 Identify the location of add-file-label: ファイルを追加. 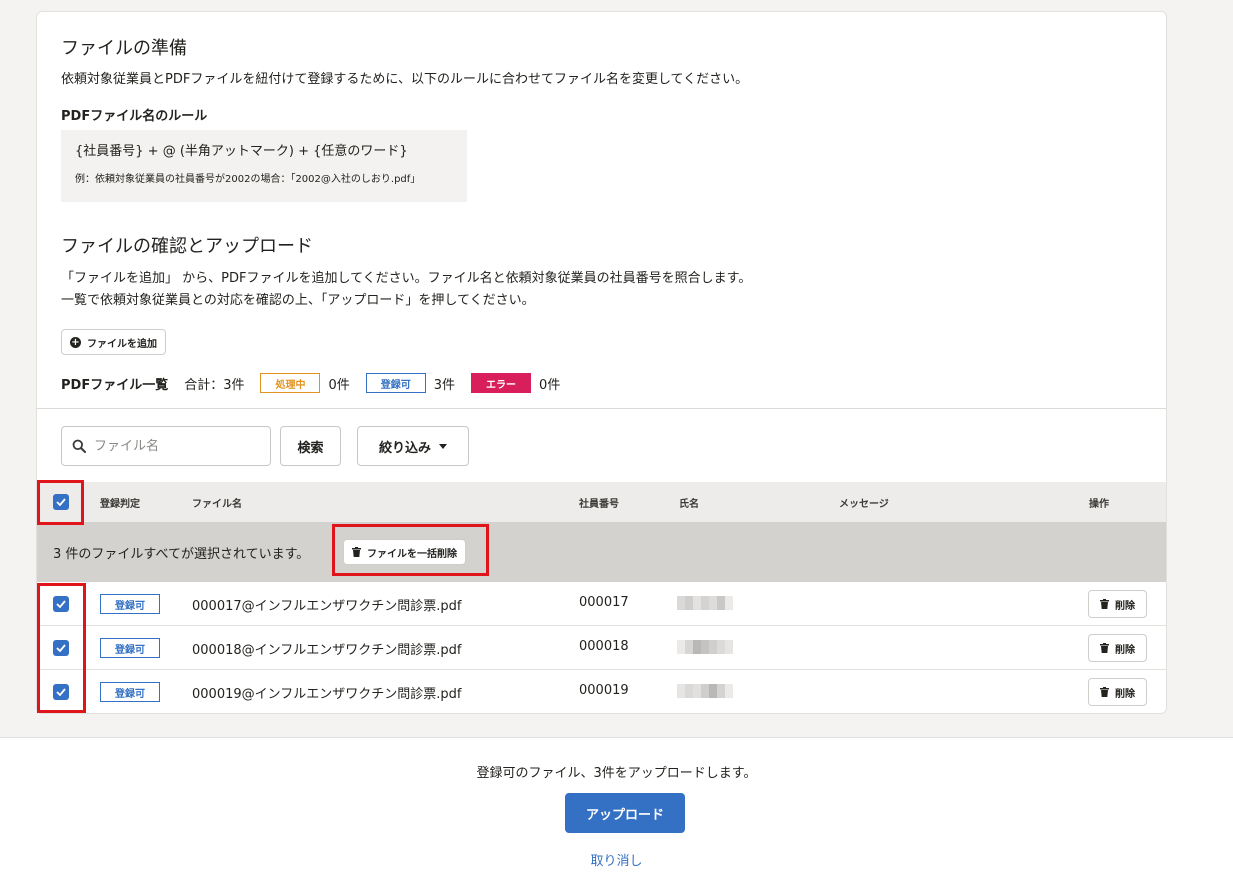
(122, 344).